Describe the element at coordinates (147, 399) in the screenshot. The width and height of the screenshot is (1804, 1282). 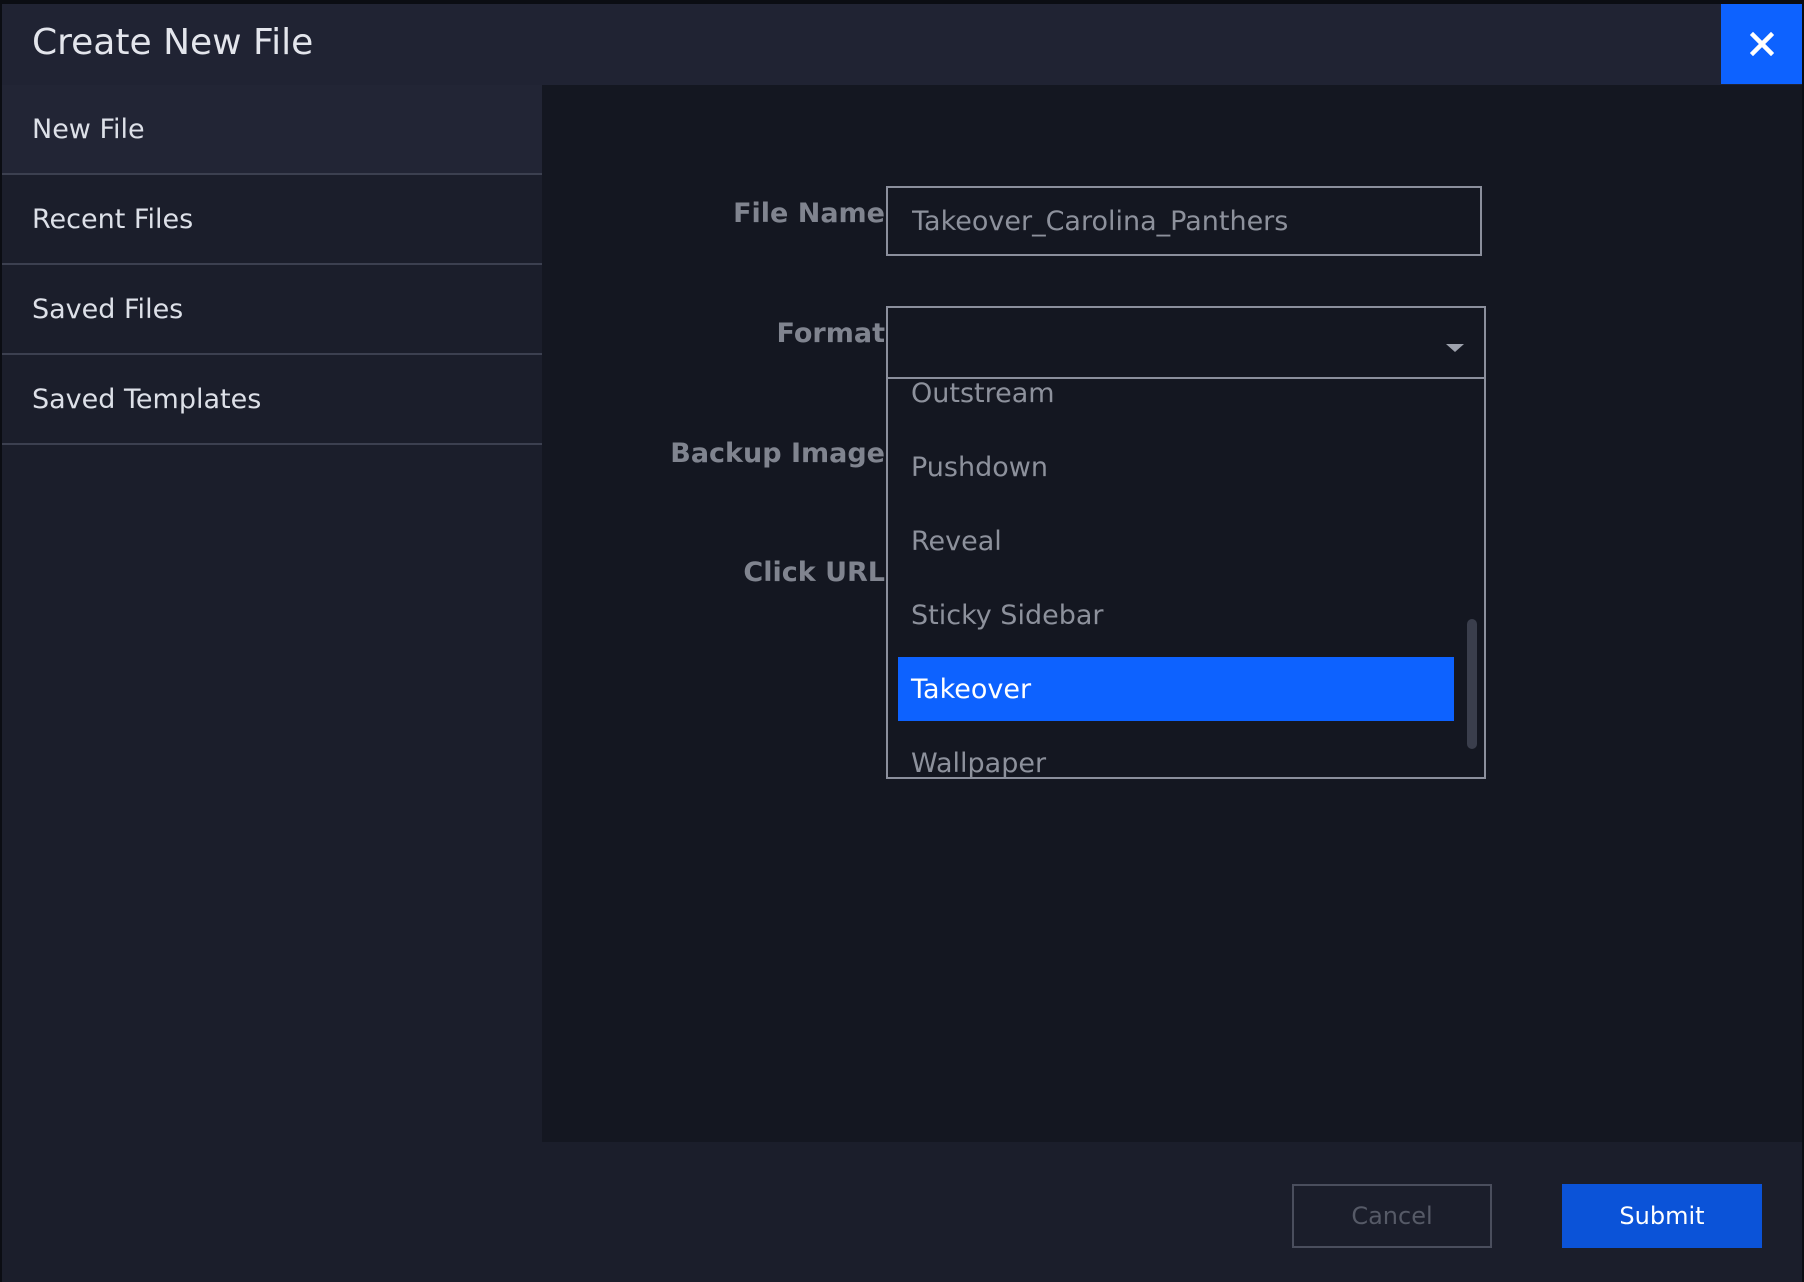
I see `sidebar-item-label: Saved Templates` at that location.